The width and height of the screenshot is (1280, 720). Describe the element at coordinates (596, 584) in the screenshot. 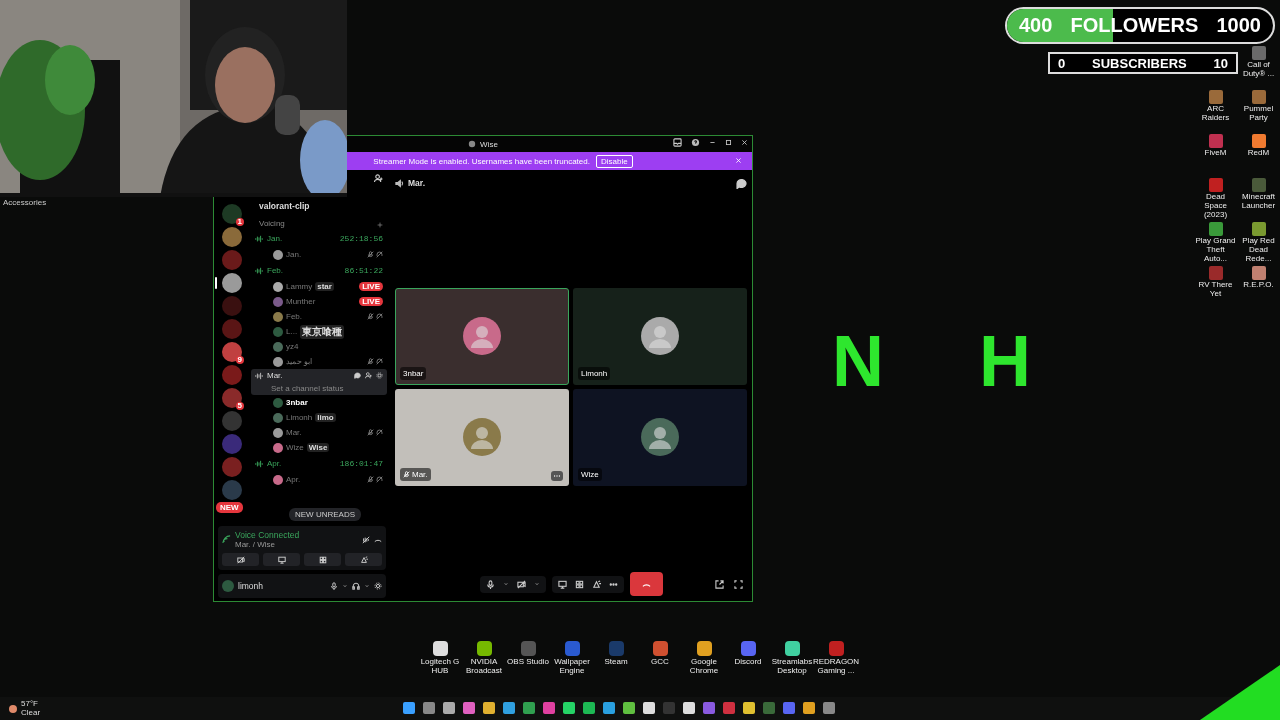

I see `soundboard-icon` at that location.